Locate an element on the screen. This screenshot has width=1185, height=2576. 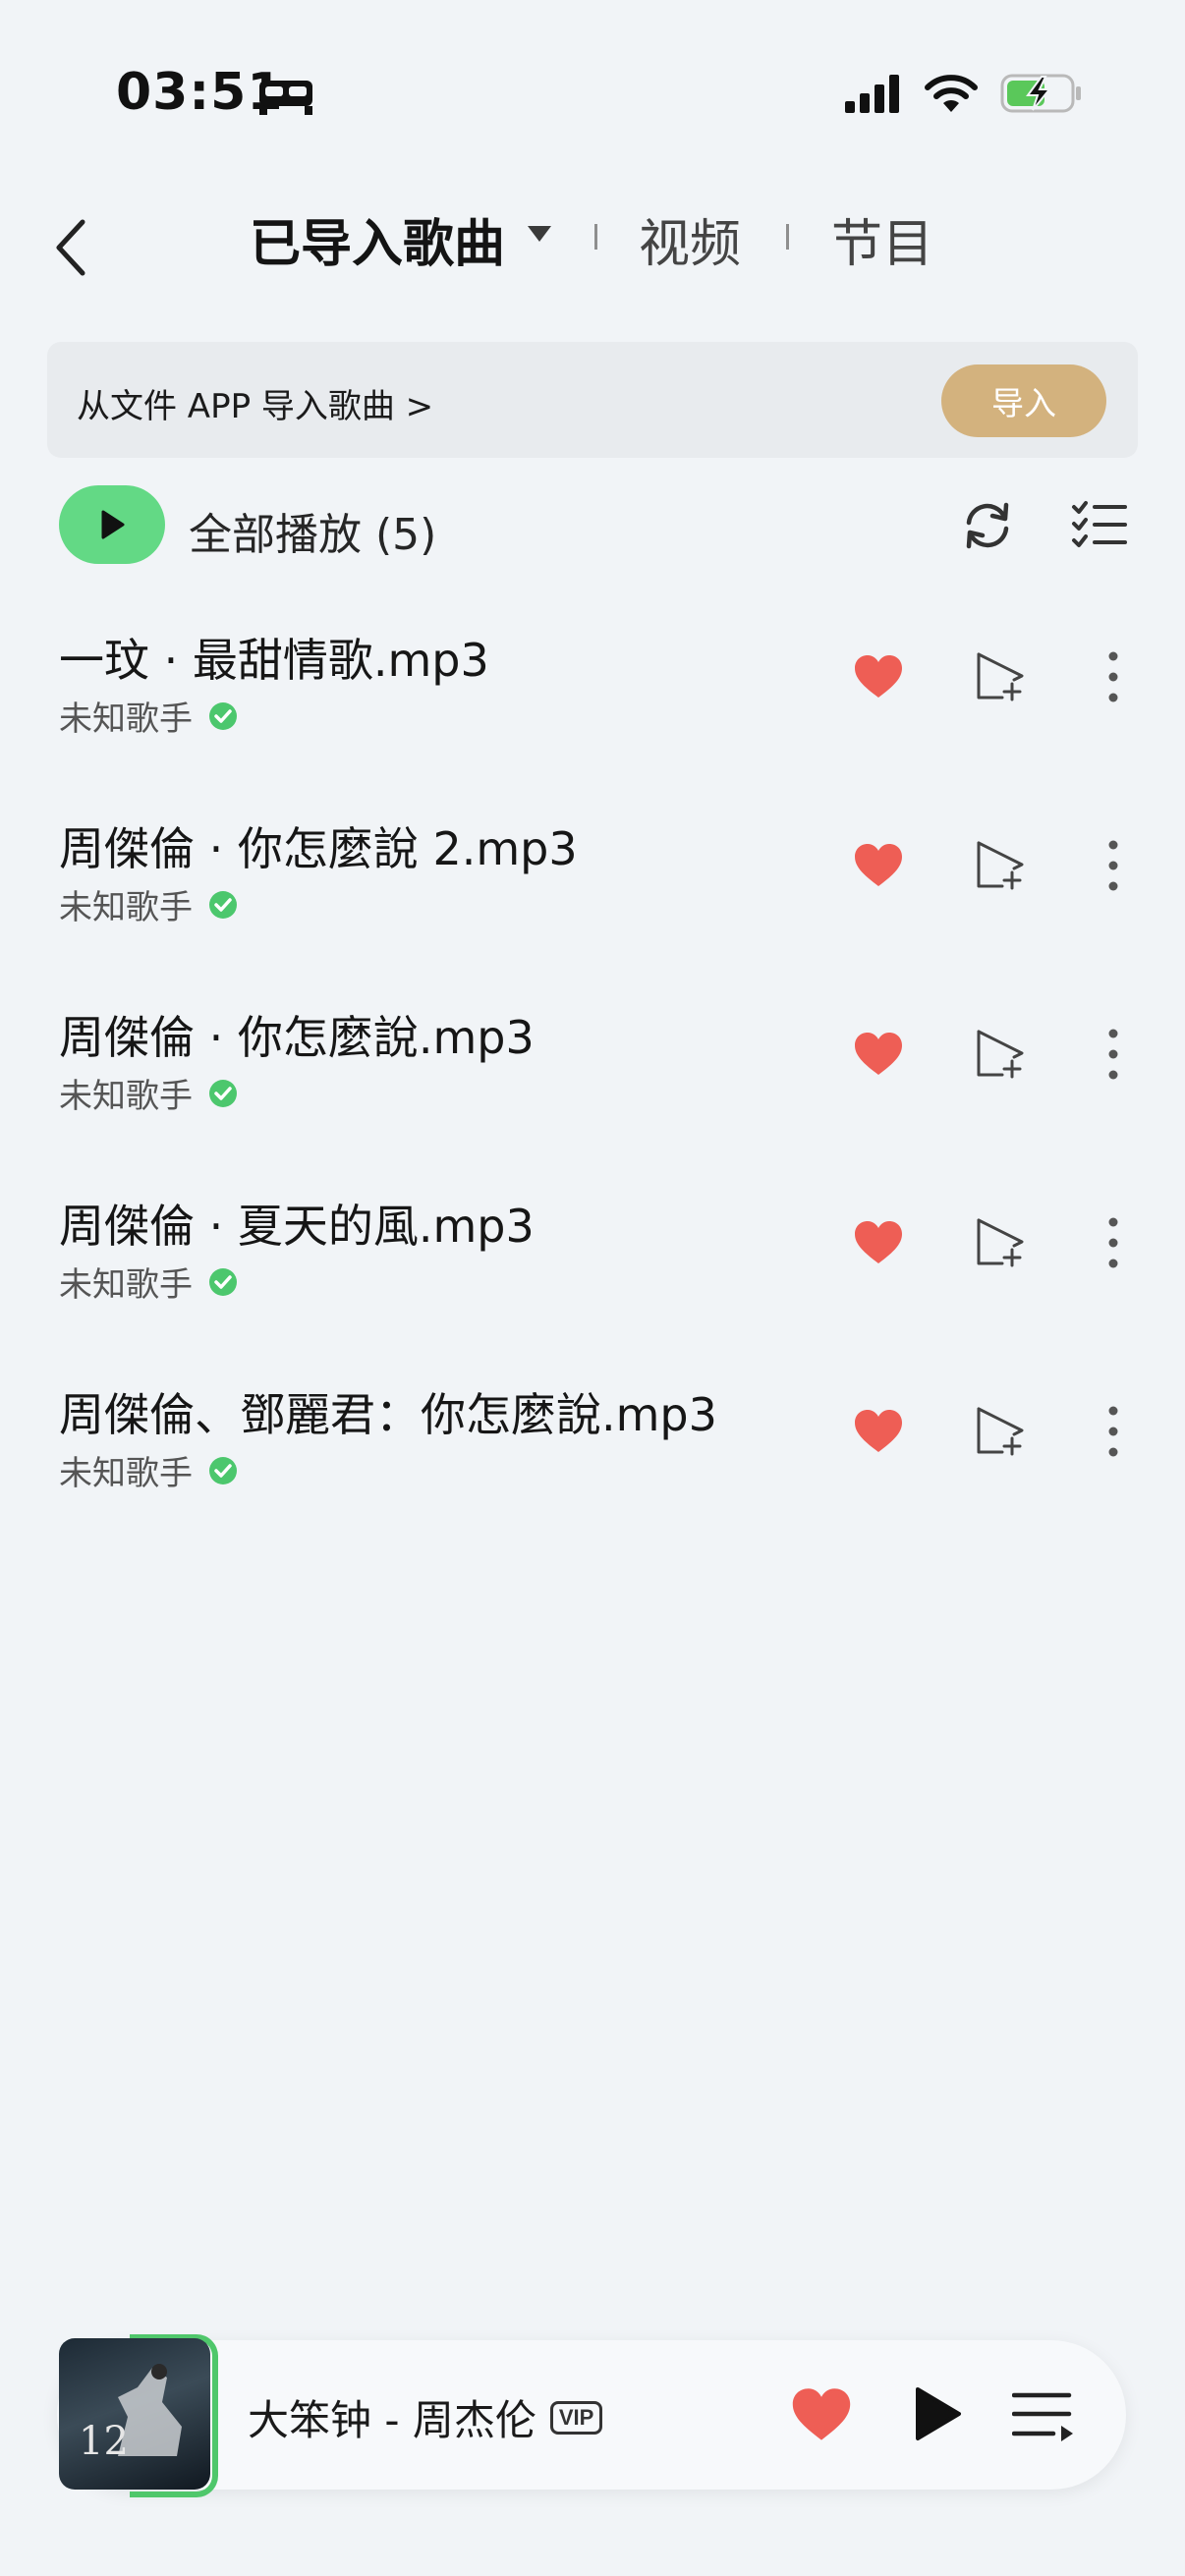
play-icon is located at coordinates (113, 524).